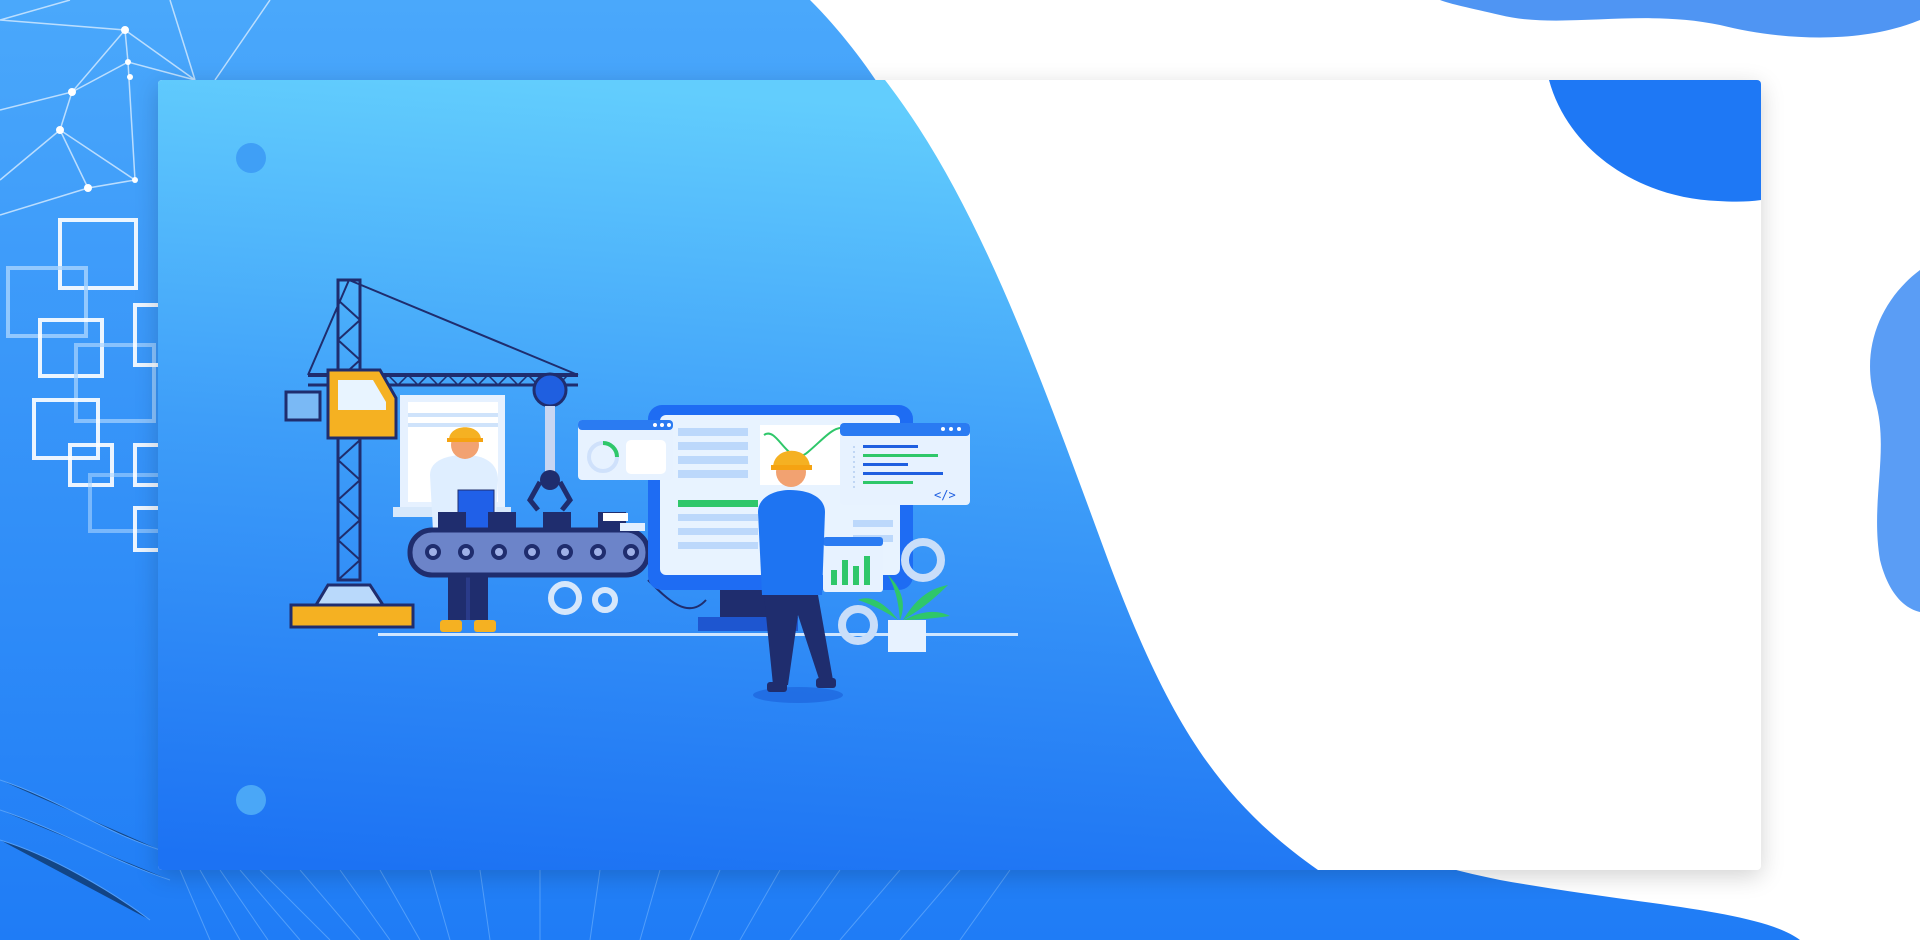  What do you see at coordinates (625, 450) in the screenshot?
I see `dashboard-widget-panel` at bounding box center [625, 450].